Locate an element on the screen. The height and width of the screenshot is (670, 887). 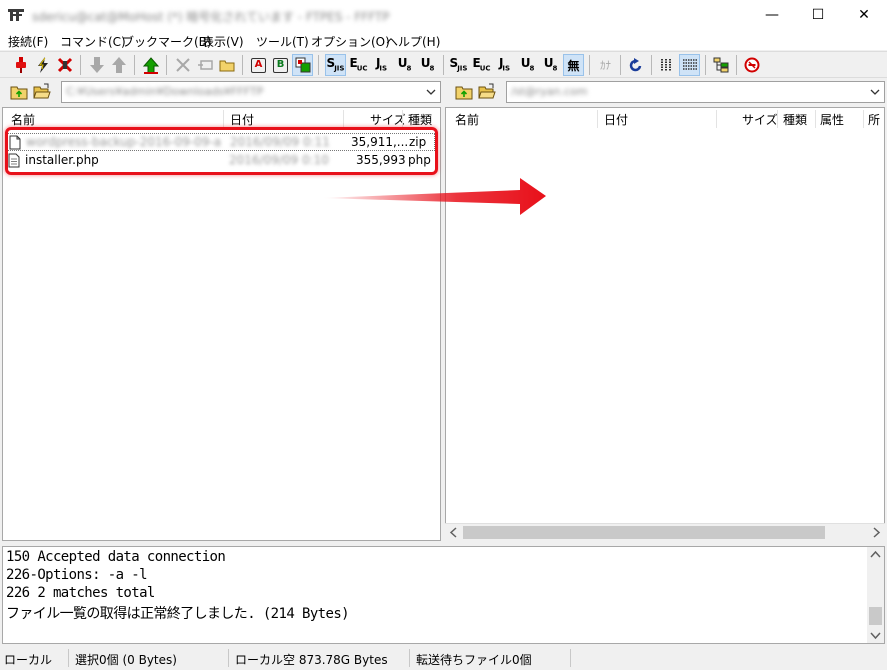
menu-tools: ツール(T) is located at coordinates (282, 41).